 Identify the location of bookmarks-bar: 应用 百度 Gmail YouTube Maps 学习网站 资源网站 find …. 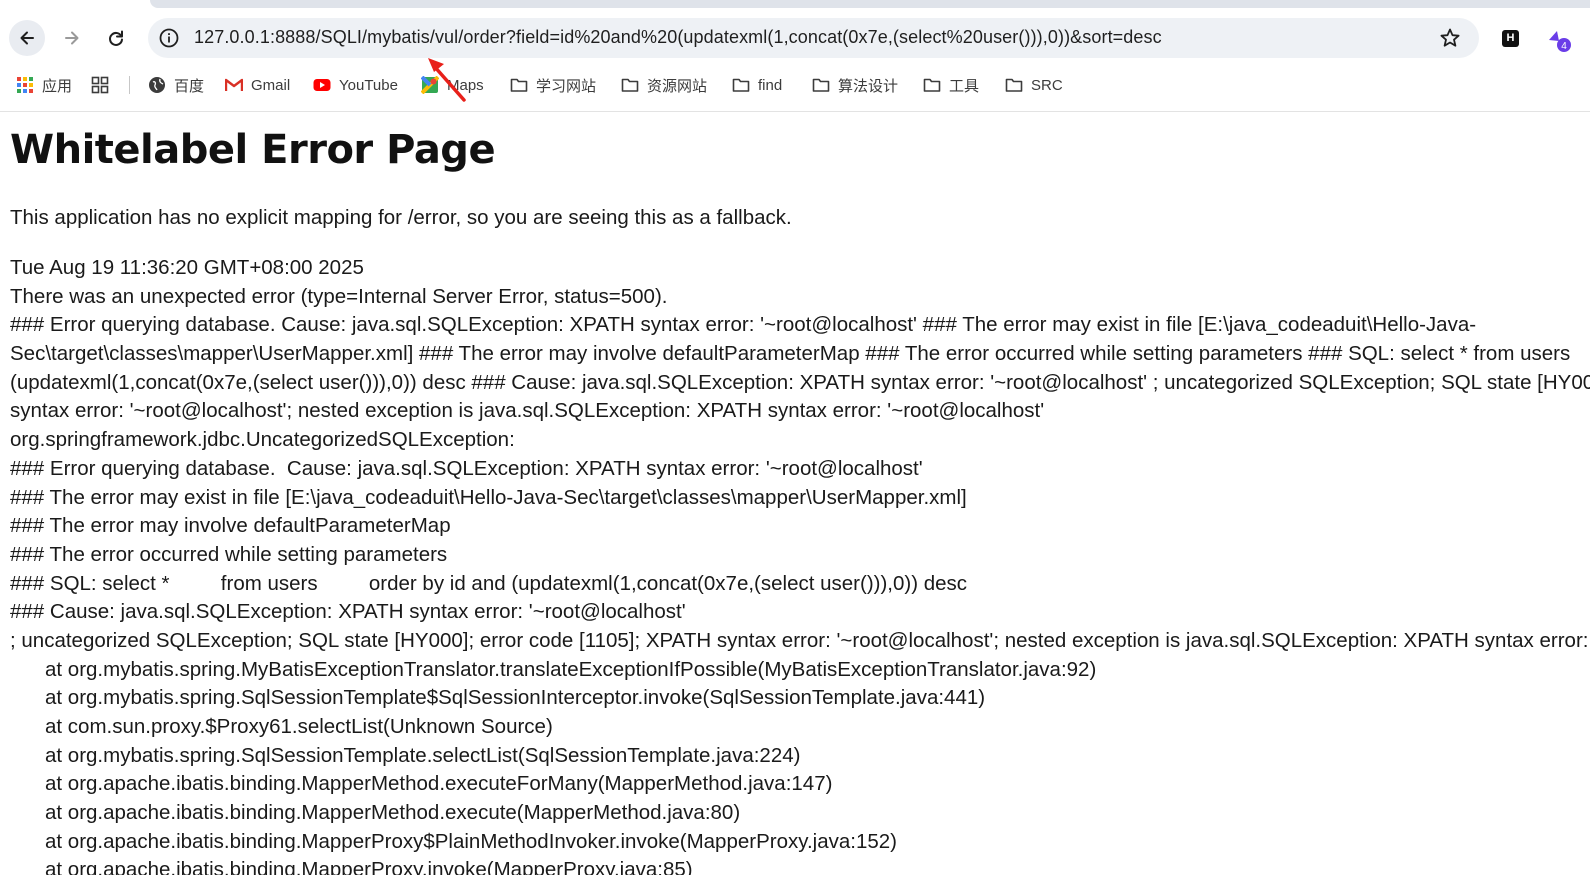
(795, 85).